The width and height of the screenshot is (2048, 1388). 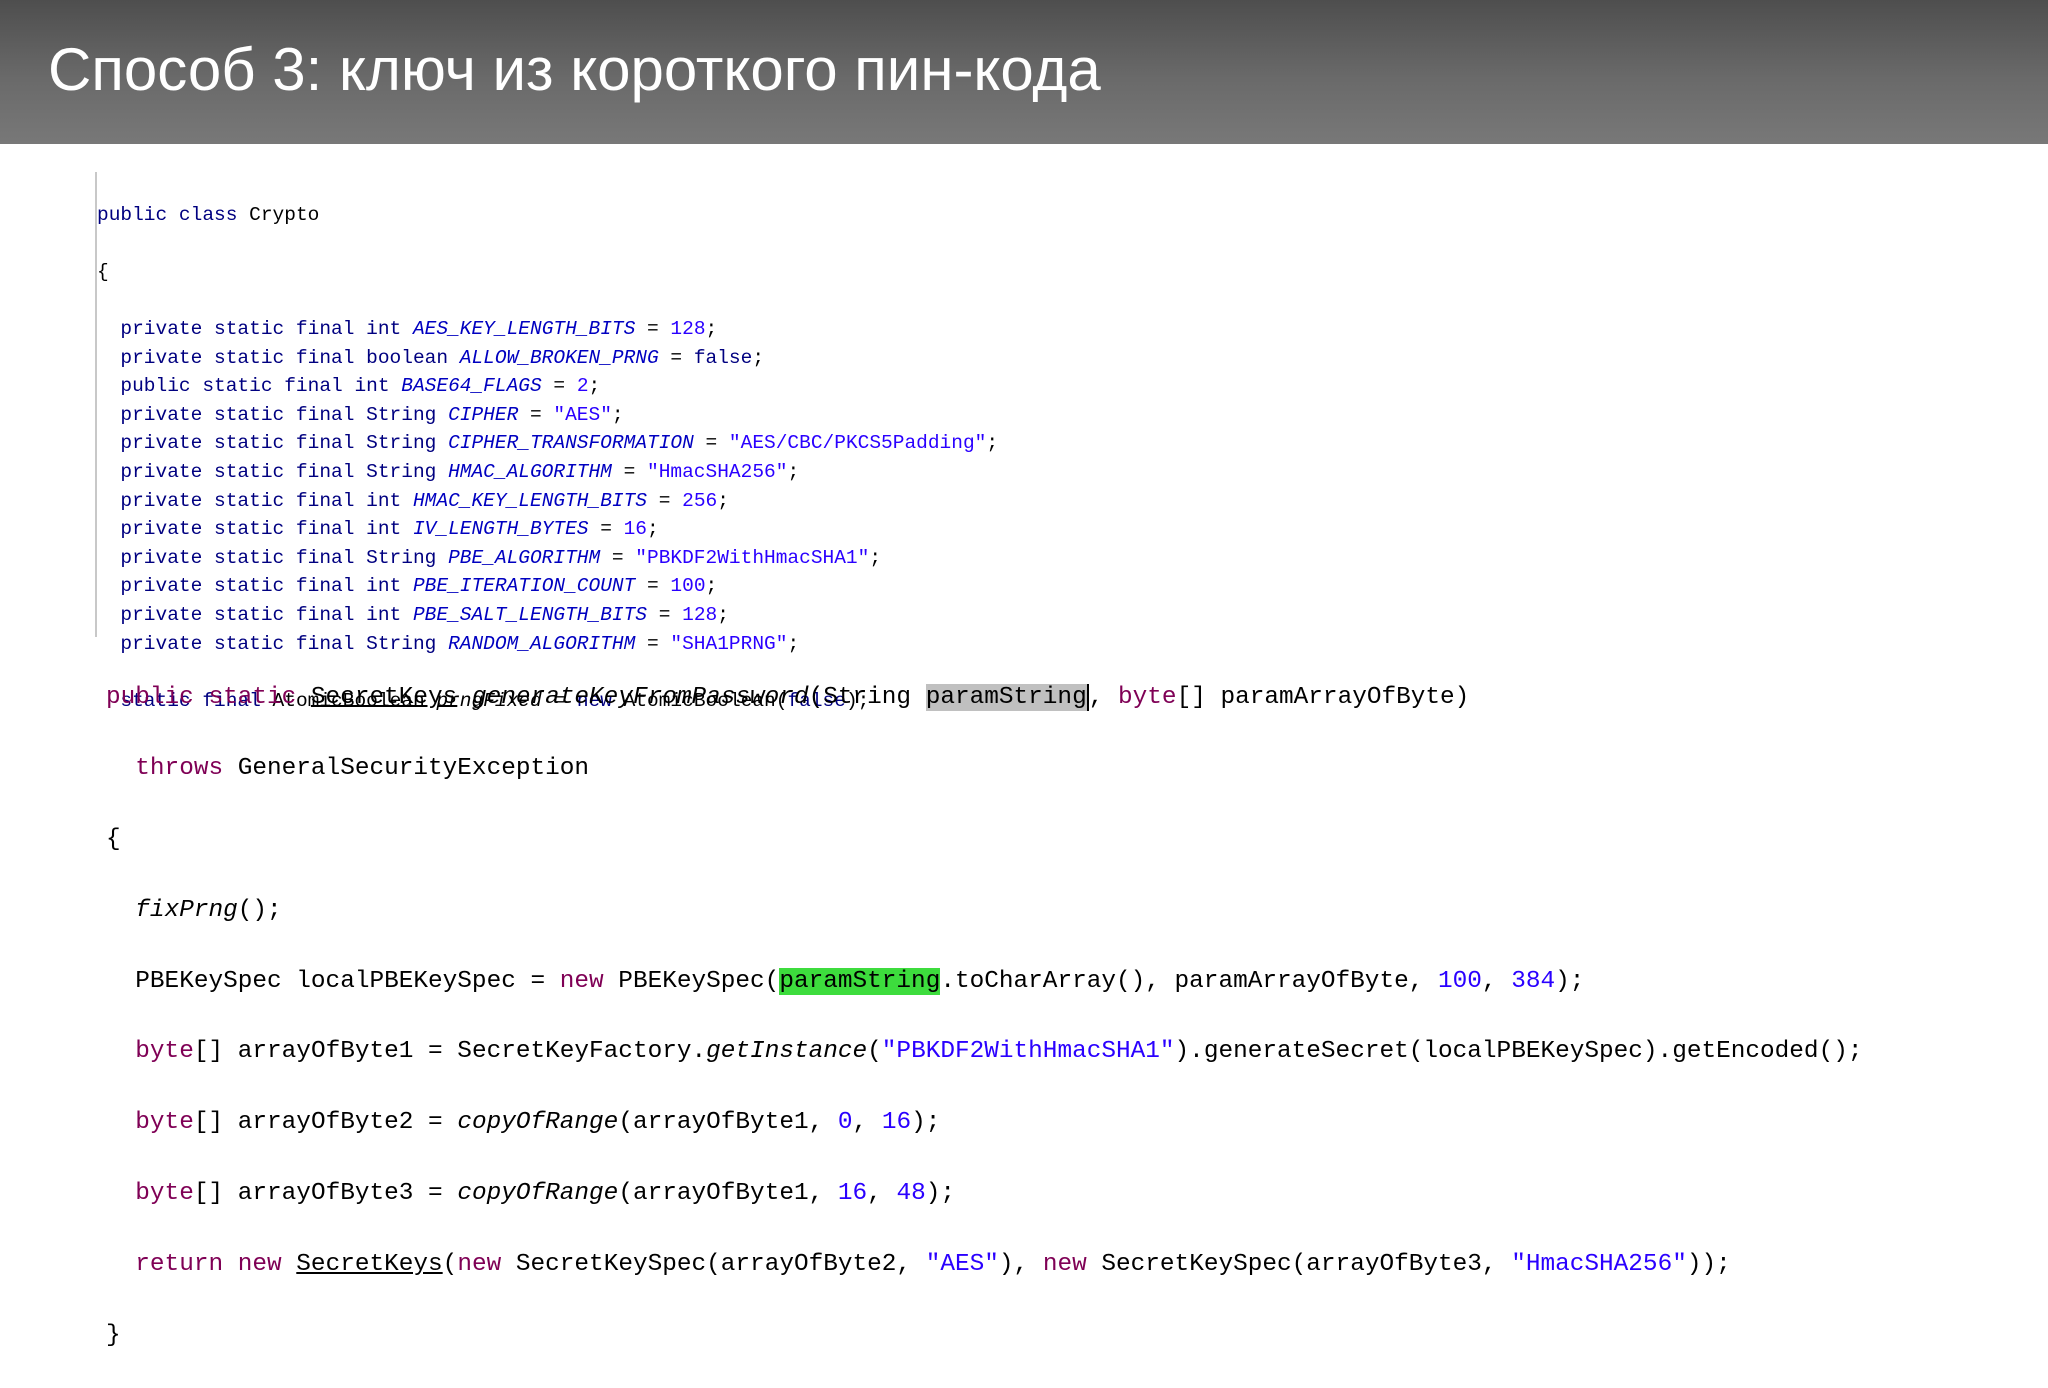 What do you see at coordinates (845, 1123) in the screenshot?
I see `code-number: 0` at bounding box center [845, 1123].